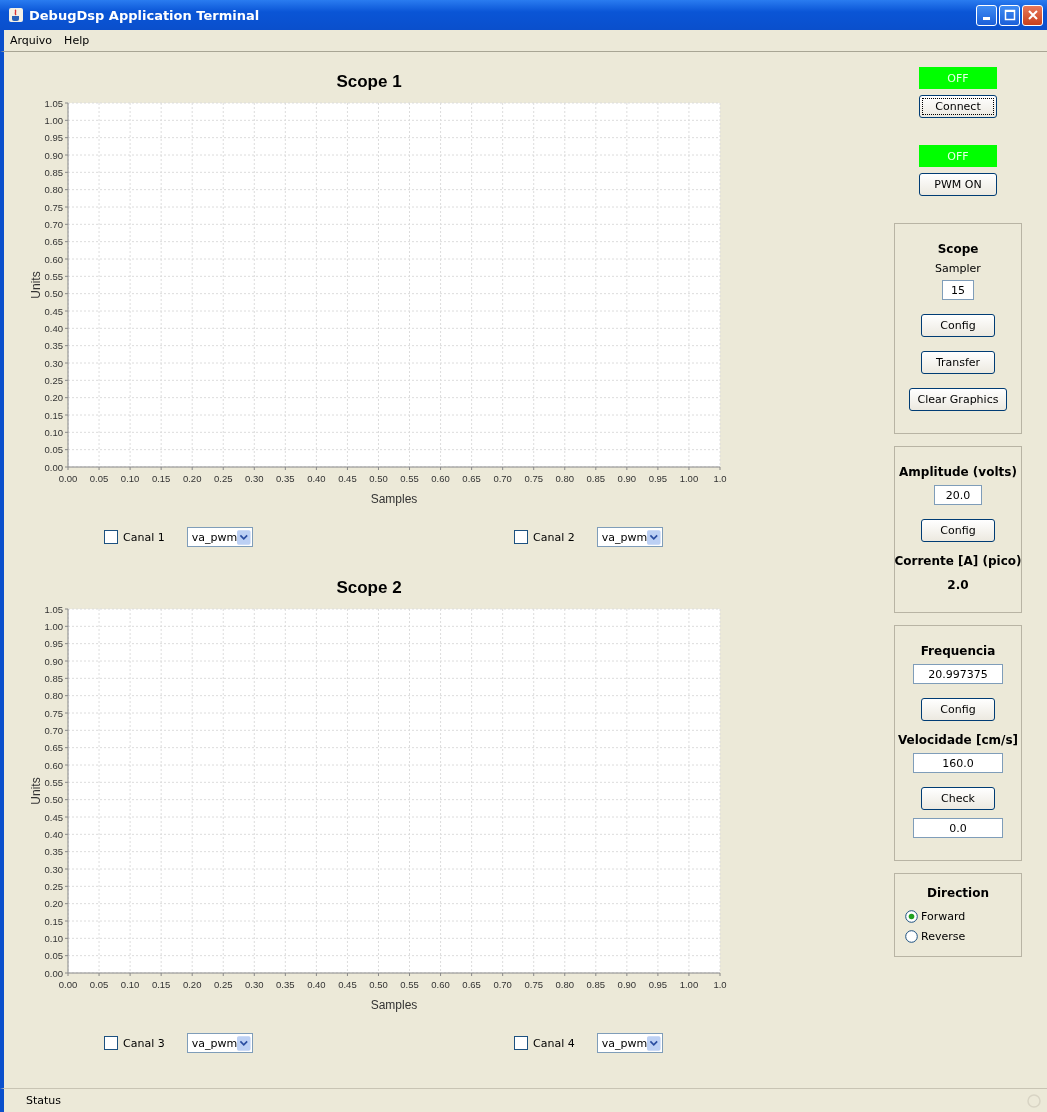 Image resolution: width=1047 pixels, height=1112 pixels. Describe the element at coordinates (958, 268) in the screenshot. I see `field-label: Sampler` at that location.